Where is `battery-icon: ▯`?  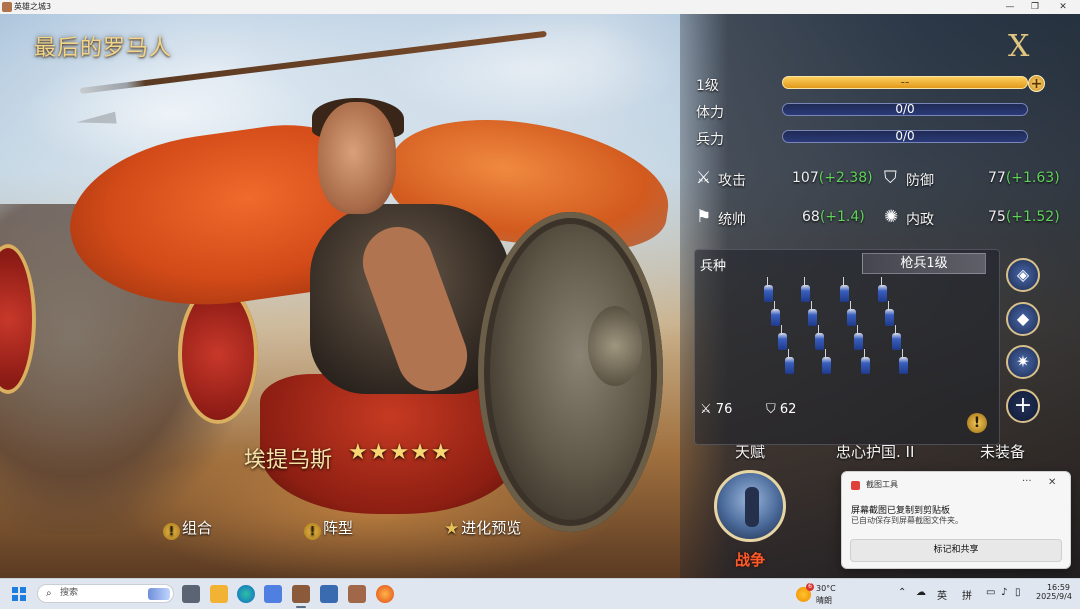 battery-icon: ▯ is located at coordinates (1018, 592).